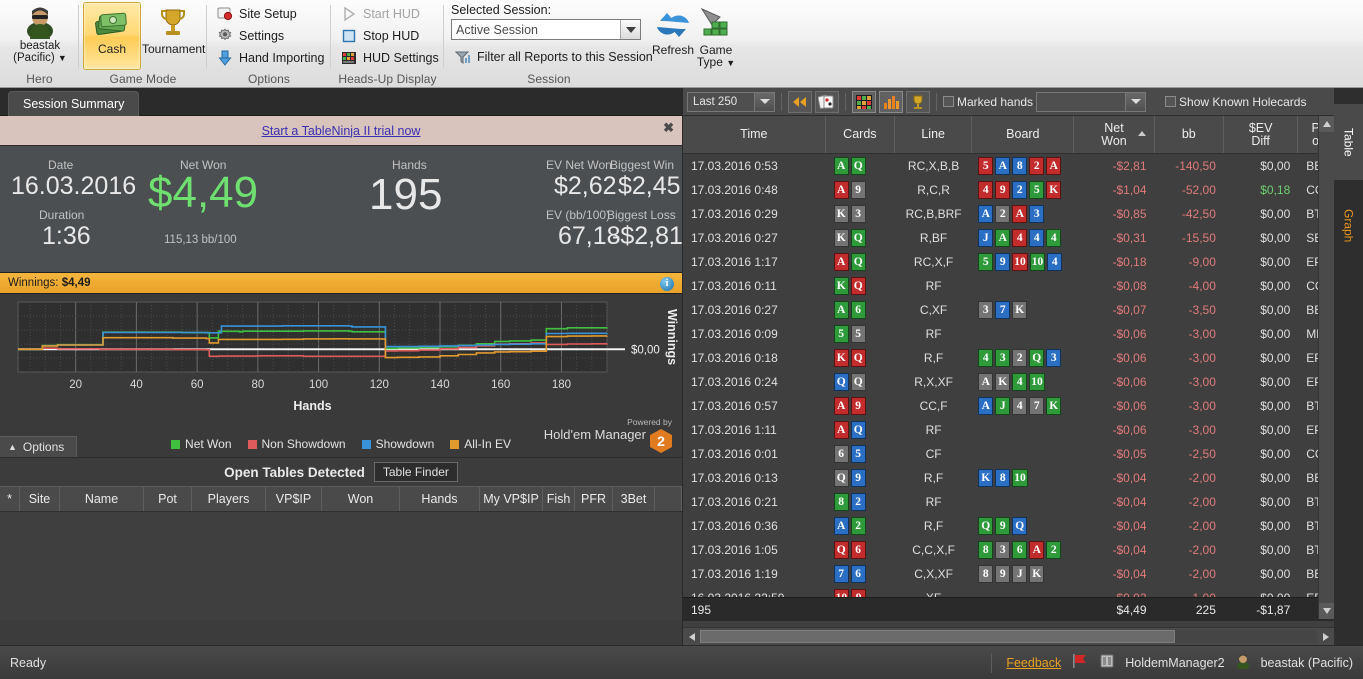 This screenshot has height=679, width=1363. Describe the element at coordinates (731, 101) in the screenshot. I see `hand-range-select: Last 250` at that location.